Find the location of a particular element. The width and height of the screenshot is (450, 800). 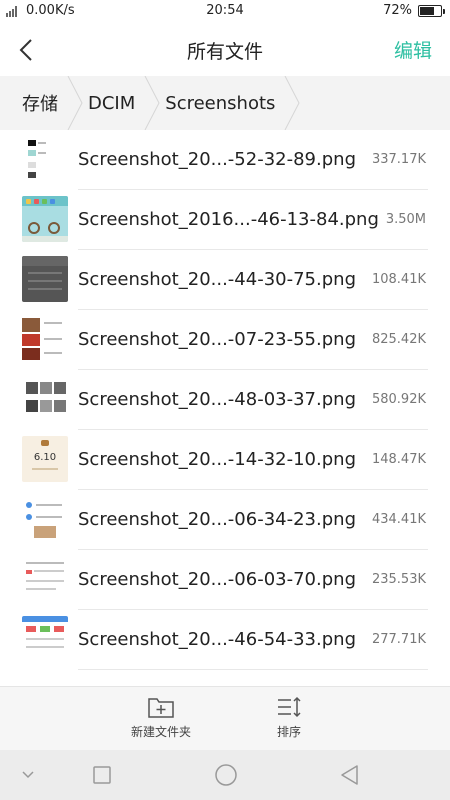

file-thumbnail: 6.10 is located at coordinates (45, 459).